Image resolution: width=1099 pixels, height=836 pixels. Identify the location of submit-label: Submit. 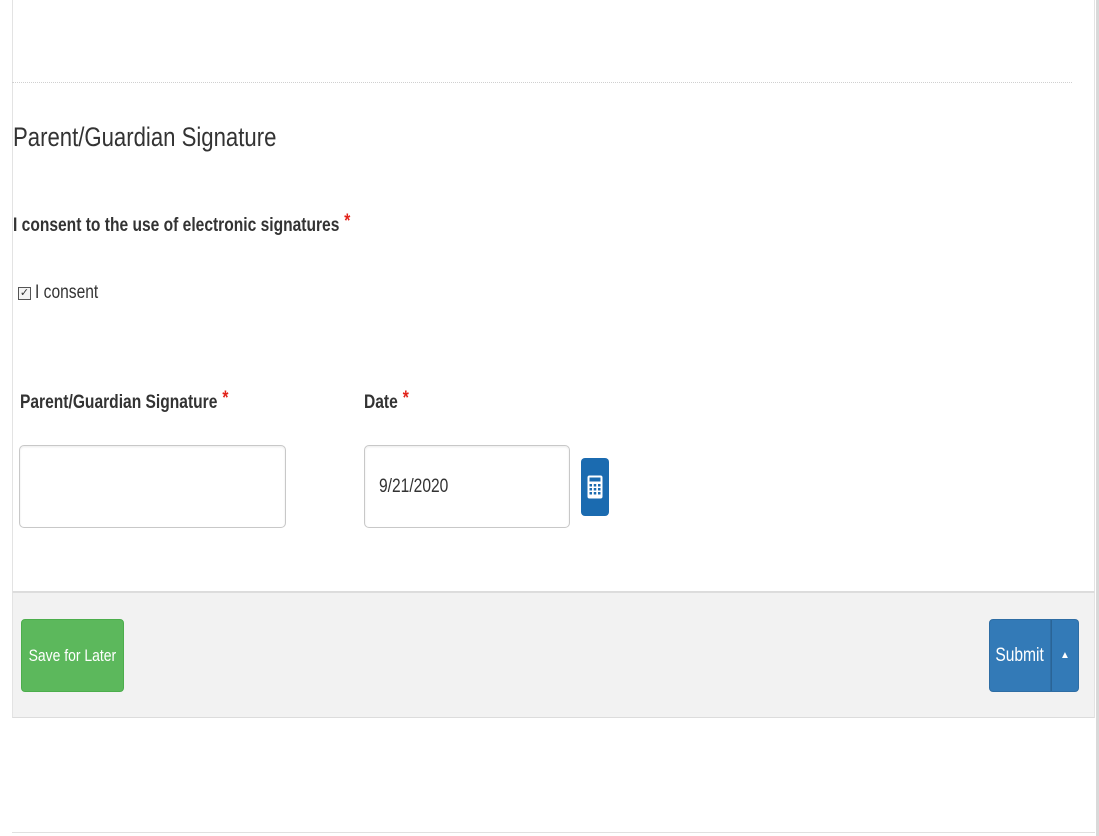
(1020, 655).